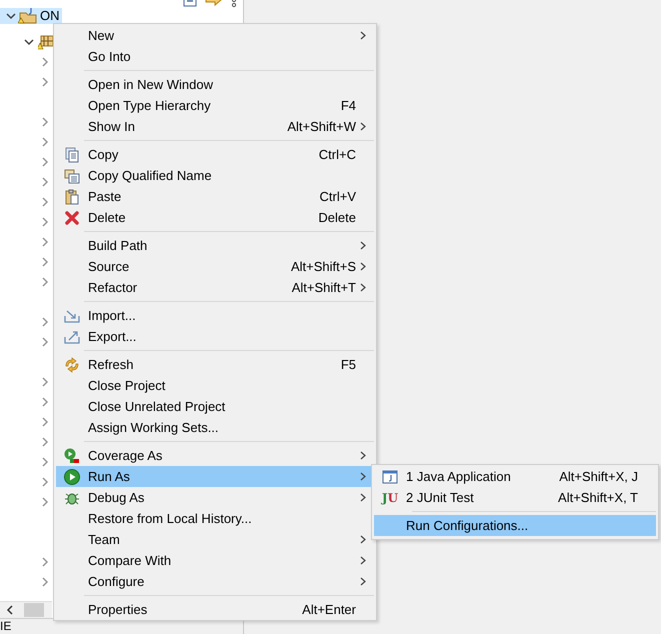  What do you see at coordinates (6, 626) in the screenshot?
I see `status-text: IE` at bounding box center [6, 626].